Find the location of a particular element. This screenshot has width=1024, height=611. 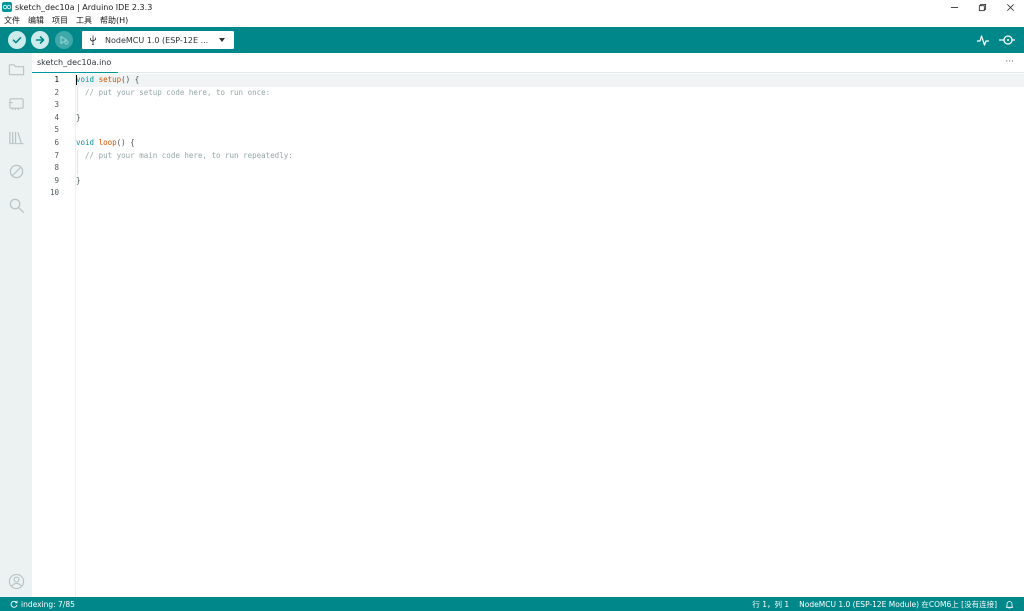

close-button is located at coordinates (1010, 7).